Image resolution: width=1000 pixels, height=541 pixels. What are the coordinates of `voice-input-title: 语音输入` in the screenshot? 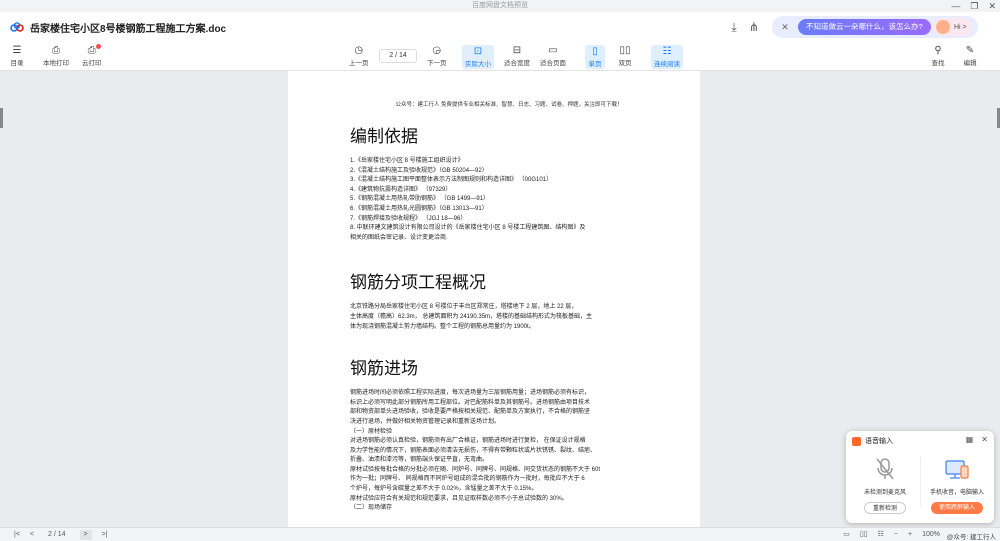 It's located at (879, 441).